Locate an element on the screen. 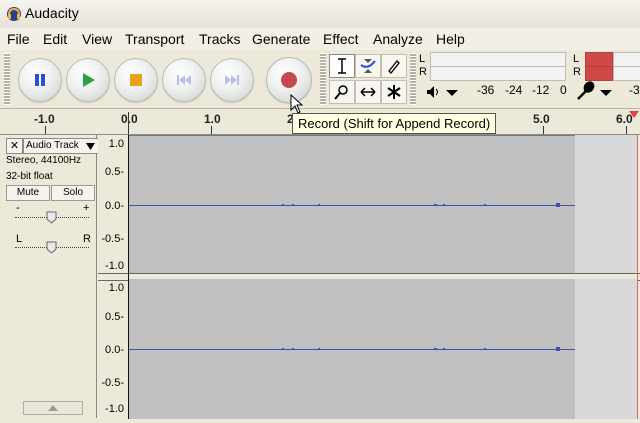 The height and width of the screenshot is (423, 640). zoom-tool is located at coordinates (342, 92).